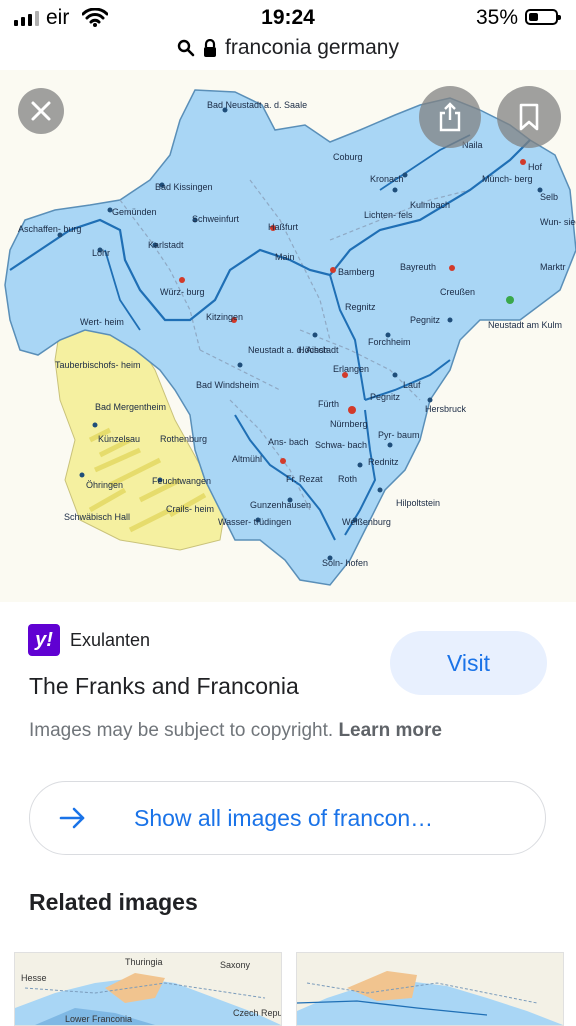  What do you see at coordinates (388, 215) in the screenshot?
I see `map-label: Lichten- fels` at bounding box center [388, 215].